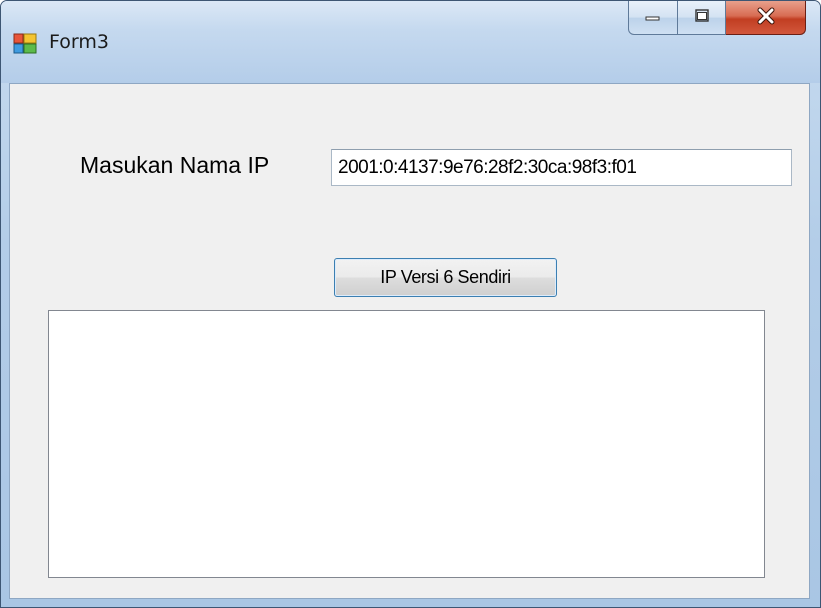 This screenshot has width=821, height=608. I want to click on caption-buttons, so click(717, 21).